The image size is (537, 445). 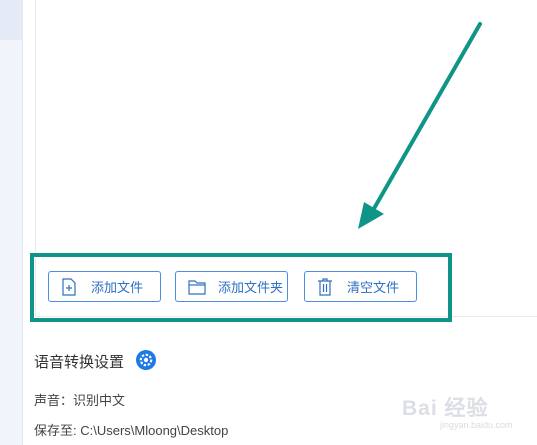 I want to click on watermark-logo: Bai 经验, so click(x=445, y=408).